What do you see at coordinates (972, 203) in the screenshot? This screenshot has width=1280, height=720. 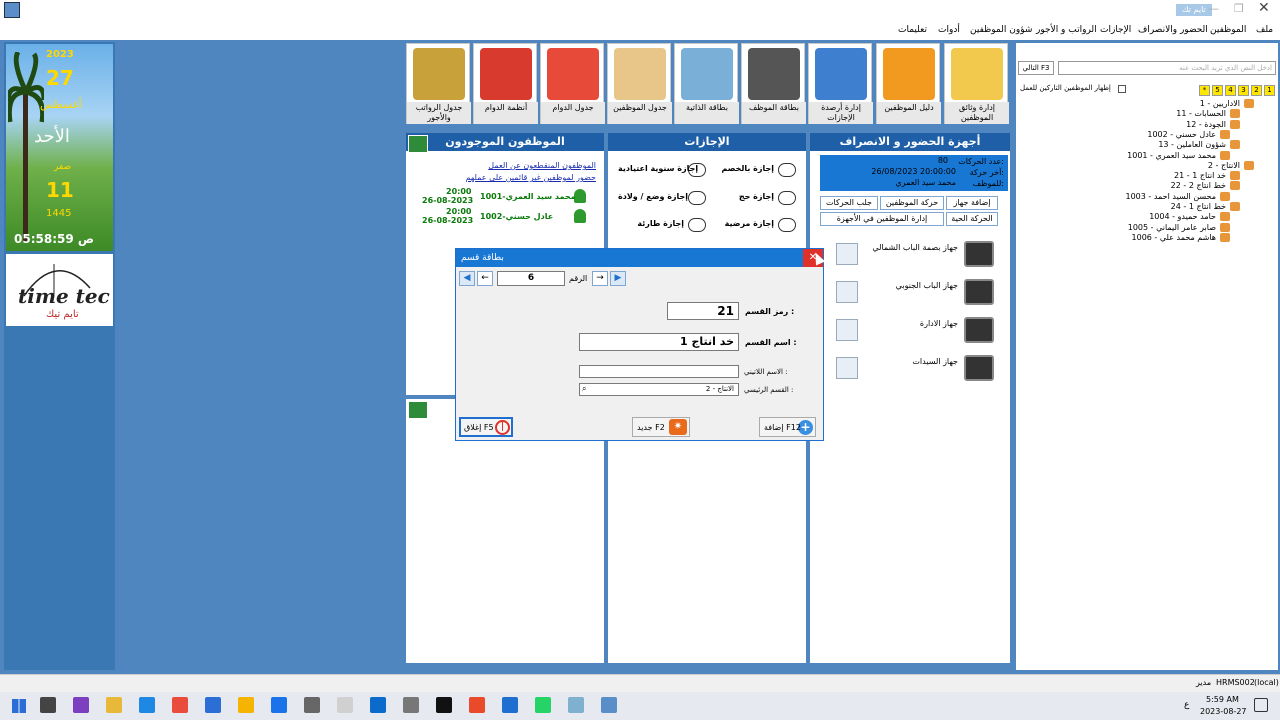 I see `add-device-button: إضافة جهاز` at bounding box center [972, 203].